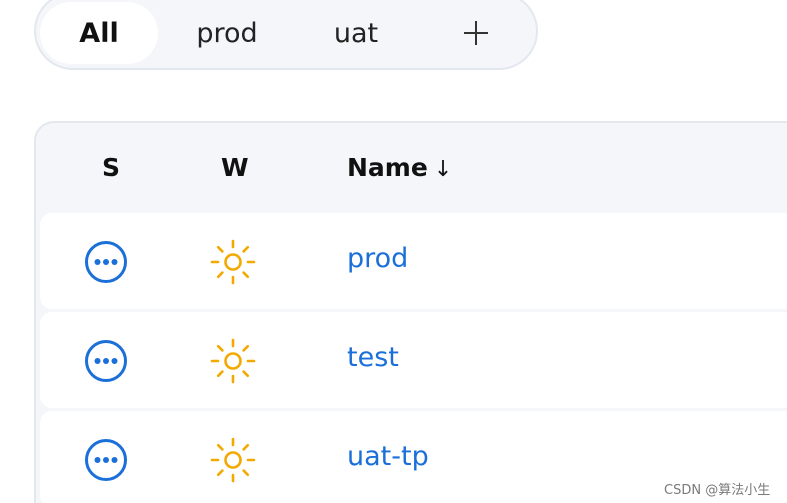 The width and height of the screenshot is (787, 503). Describe the element at coordinates (111, 167) in the screenshot. I see `column-header-status: S` at that location.